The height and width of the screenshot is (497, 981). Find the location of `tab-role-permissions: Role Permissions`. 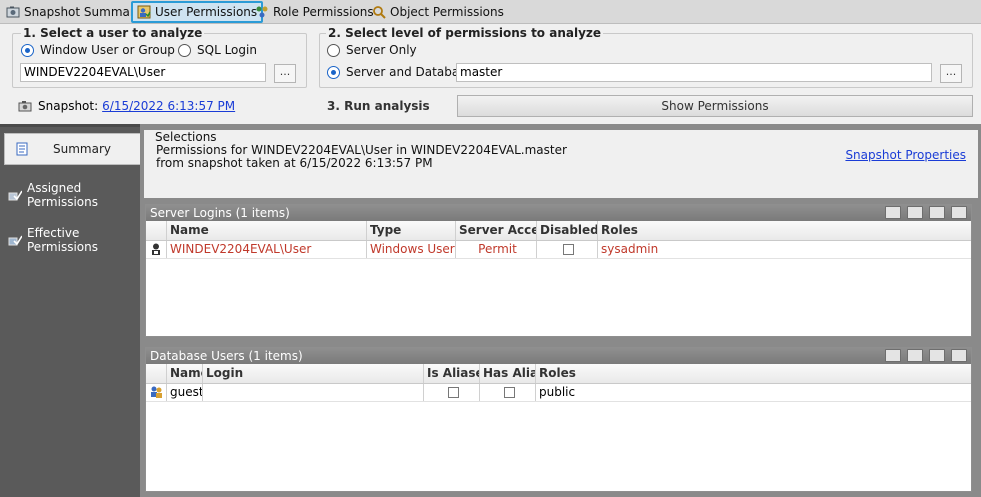

tab-role-permissions: Role Permissions is located at coordinates (314, 12).